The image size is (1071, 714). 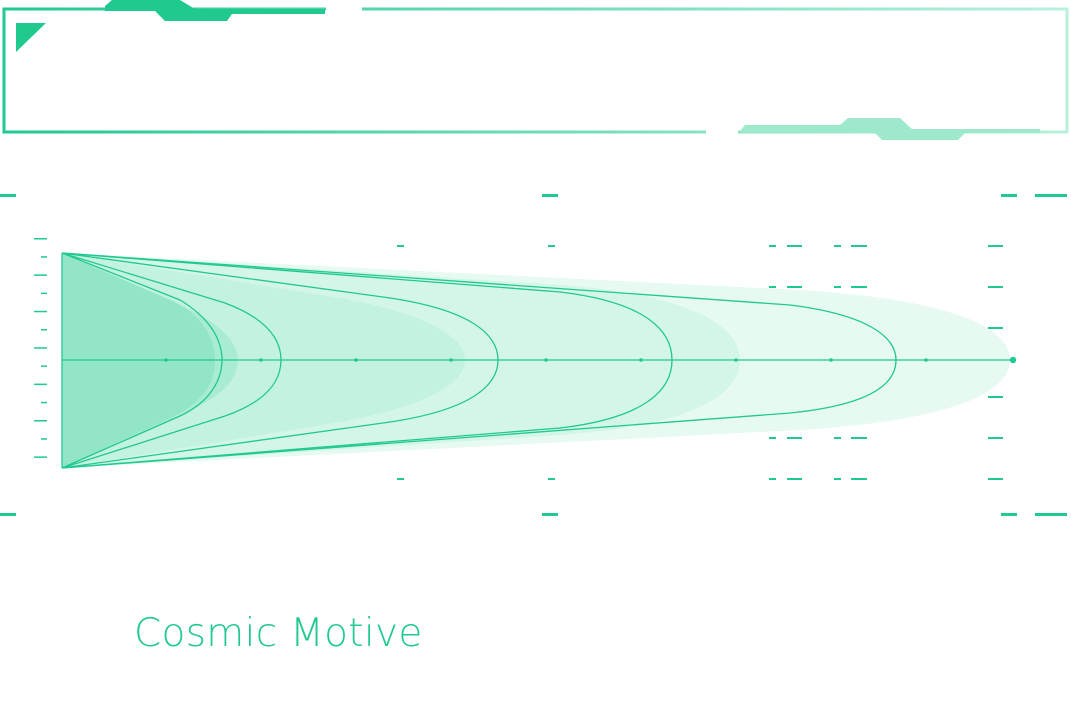 I want to click on bottom-tab-band, so click(x=890, y=129).